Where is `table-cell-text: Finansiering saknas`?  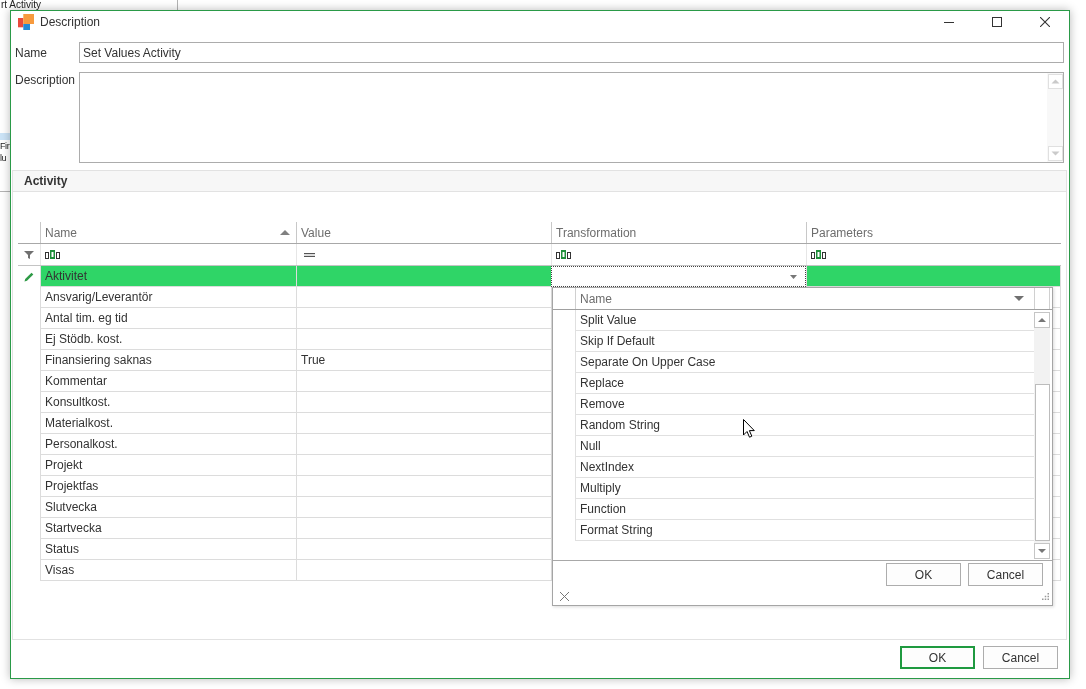 table-cell-text: Finansiering saknas is located at coordinates (98, 360).